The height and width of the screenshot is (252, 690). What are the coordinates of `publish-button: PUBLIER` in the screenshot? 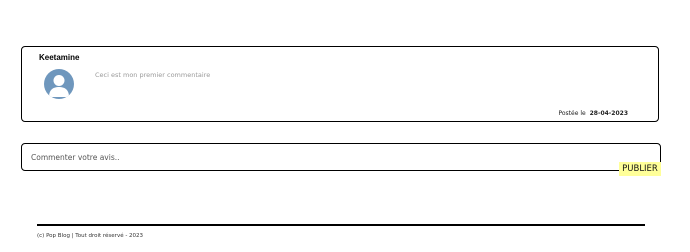 It's located at (640, 169).